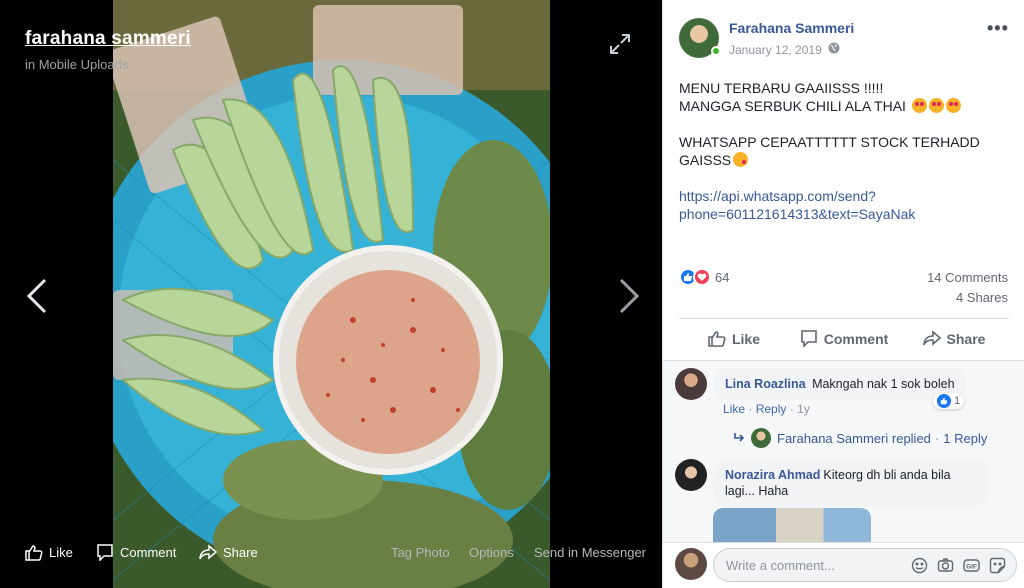 The image size is (1024, 588). I want to click on album-title-link: farahana sammeri, so click(108, 39).